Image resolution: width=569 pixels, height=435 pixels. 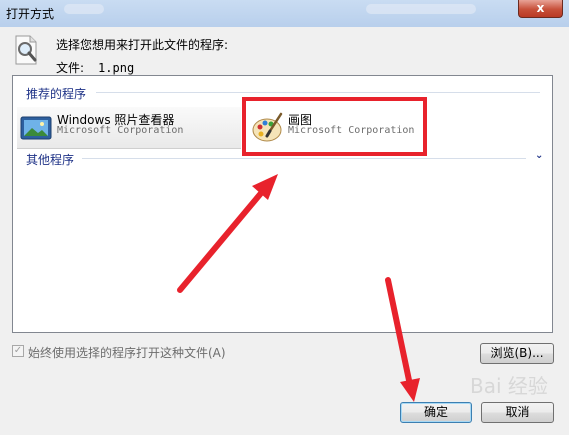 What do you see at coordinates (402, 339) in the screenshot?
I see `annotation-arrow-right` at bounding box center [402, 339].